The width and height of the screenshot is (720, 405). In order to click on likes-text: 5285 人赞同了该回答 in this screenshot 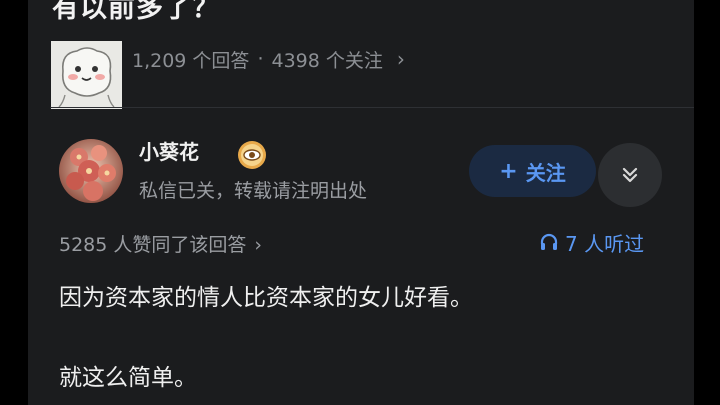, I will do `click(153, 245)`.